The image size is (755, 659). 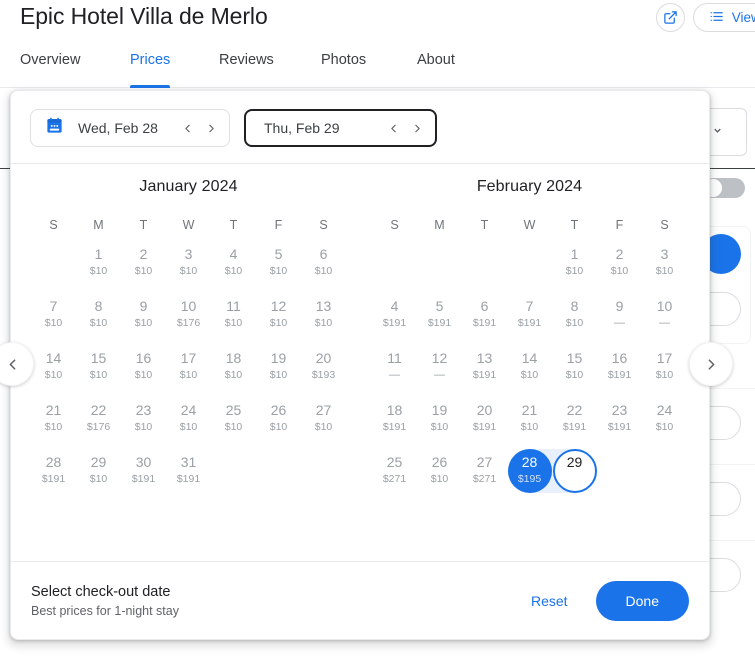 I want to click on calendar-day-cell: 20 $191, so click(x=484, y=428).